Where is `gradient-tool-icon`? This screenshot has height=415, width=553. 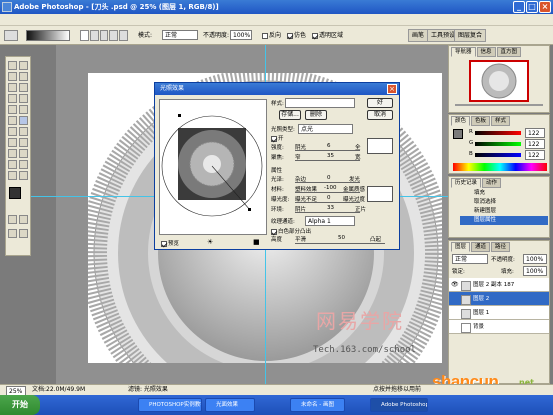 gradient-tool-icon is located at coordinates (11, 35).